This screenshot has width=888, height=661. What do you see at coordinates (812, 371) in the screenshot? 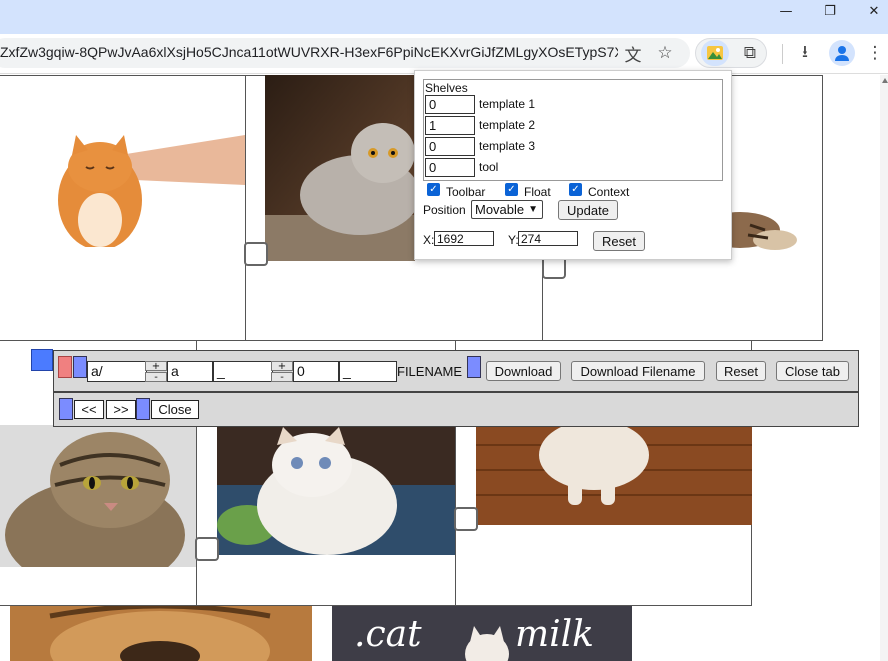
I see `close-tab-button: Close tab` at bounding box center [812, 371].